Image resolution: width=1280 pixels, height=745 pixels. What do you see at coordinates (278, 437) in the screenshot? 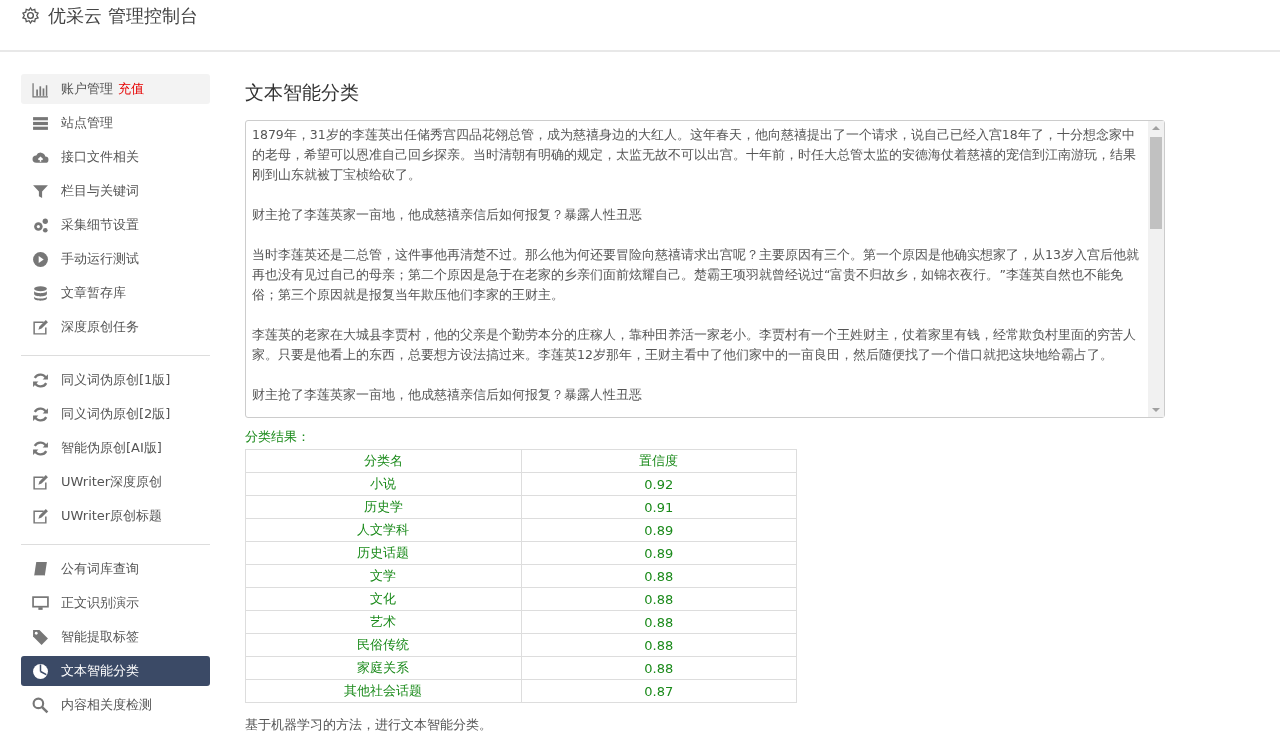
I see `result-label: 分类结果：` at bounding box center [278, 437].